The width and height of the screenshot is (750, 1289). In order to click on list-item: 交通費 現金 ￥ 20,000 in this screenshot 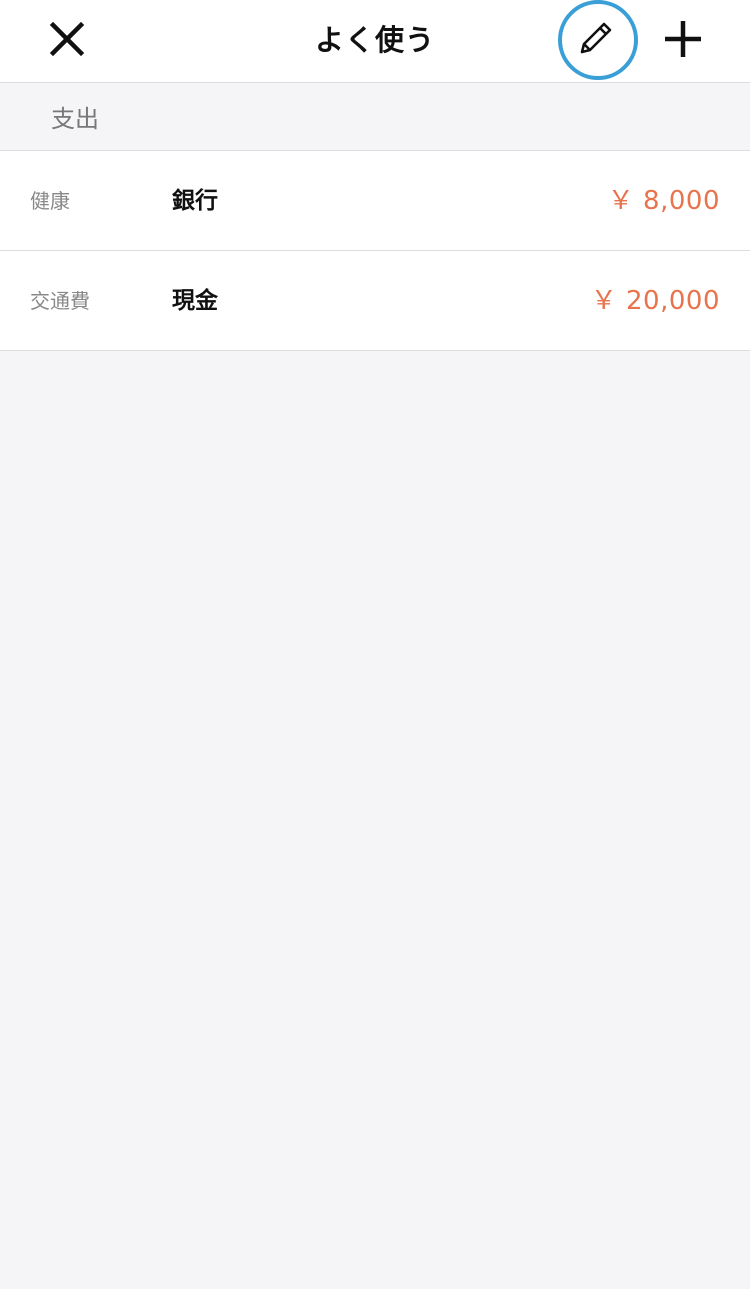, I will do `click(375, 301)`.